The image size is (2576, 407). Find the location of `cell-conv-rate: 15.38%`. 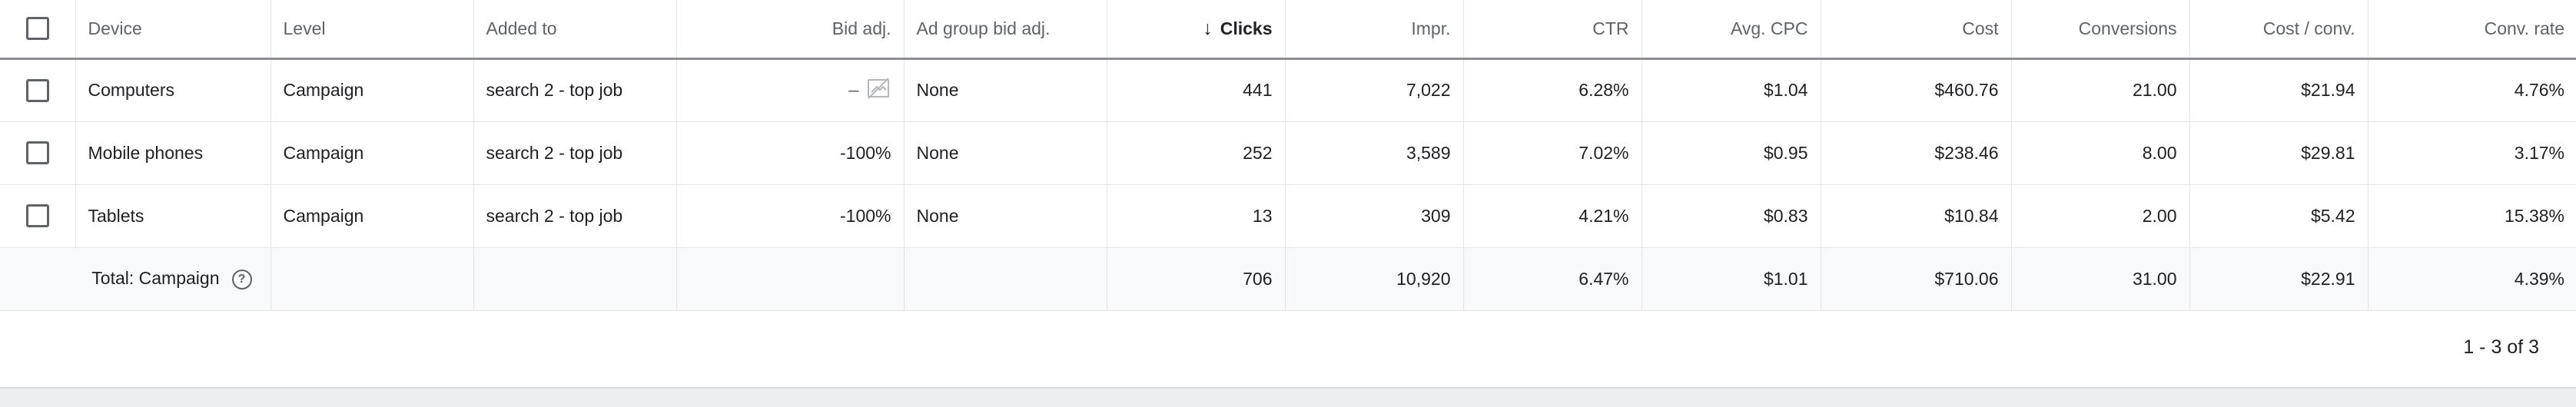

cell-conv-rate: 15.38% is located at coordinates (2472, 216).